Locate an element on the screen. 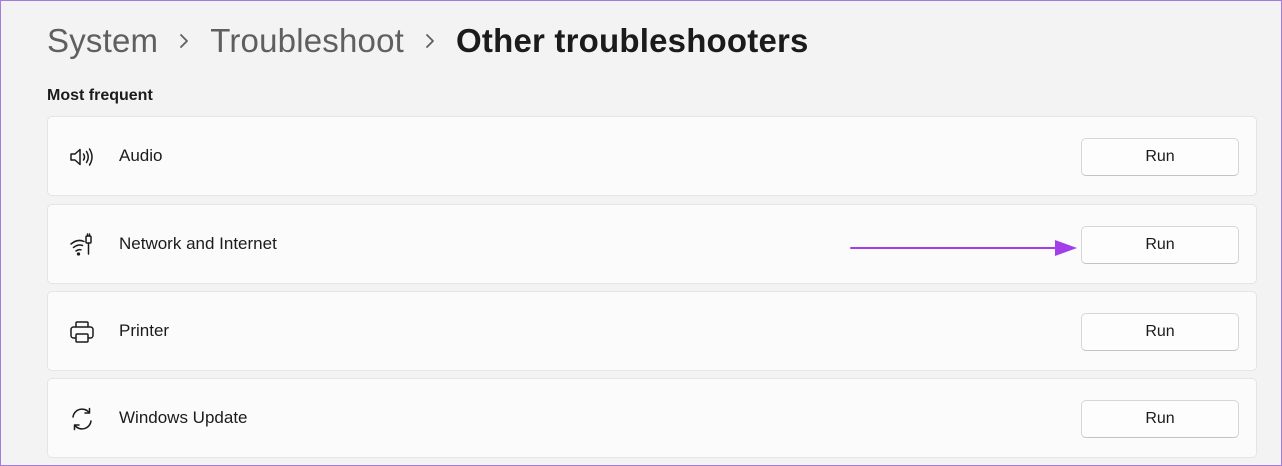 This screenshot has width=1282, height=466. breadcrumb-troubleshoot: Troubleshoot is located at coordinates (307, 41).